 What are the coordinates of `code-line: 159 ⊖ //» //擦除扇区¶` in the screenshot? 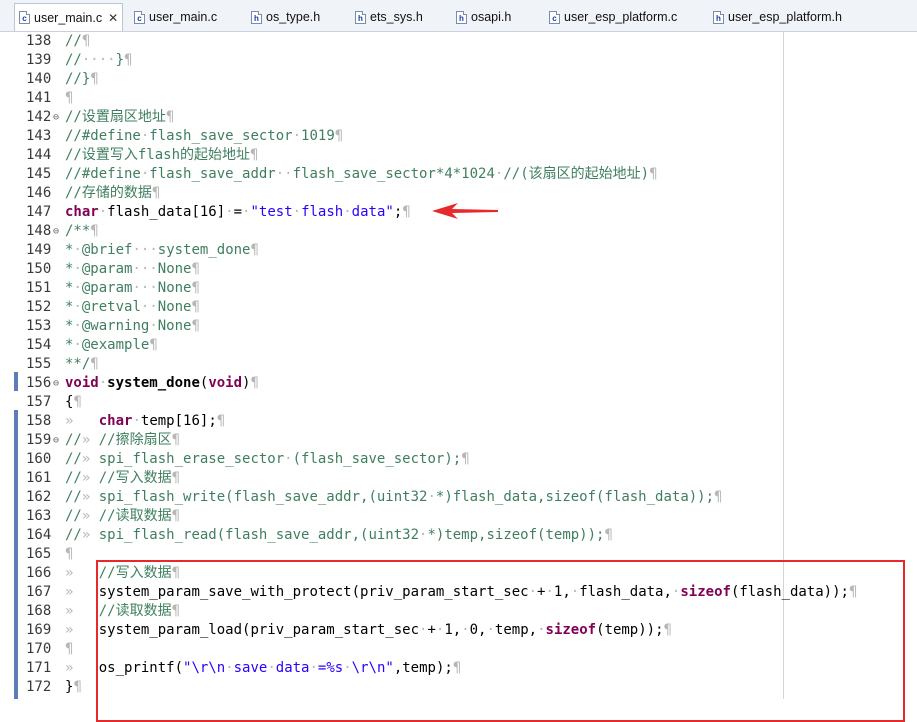 It's located at (458, 440).